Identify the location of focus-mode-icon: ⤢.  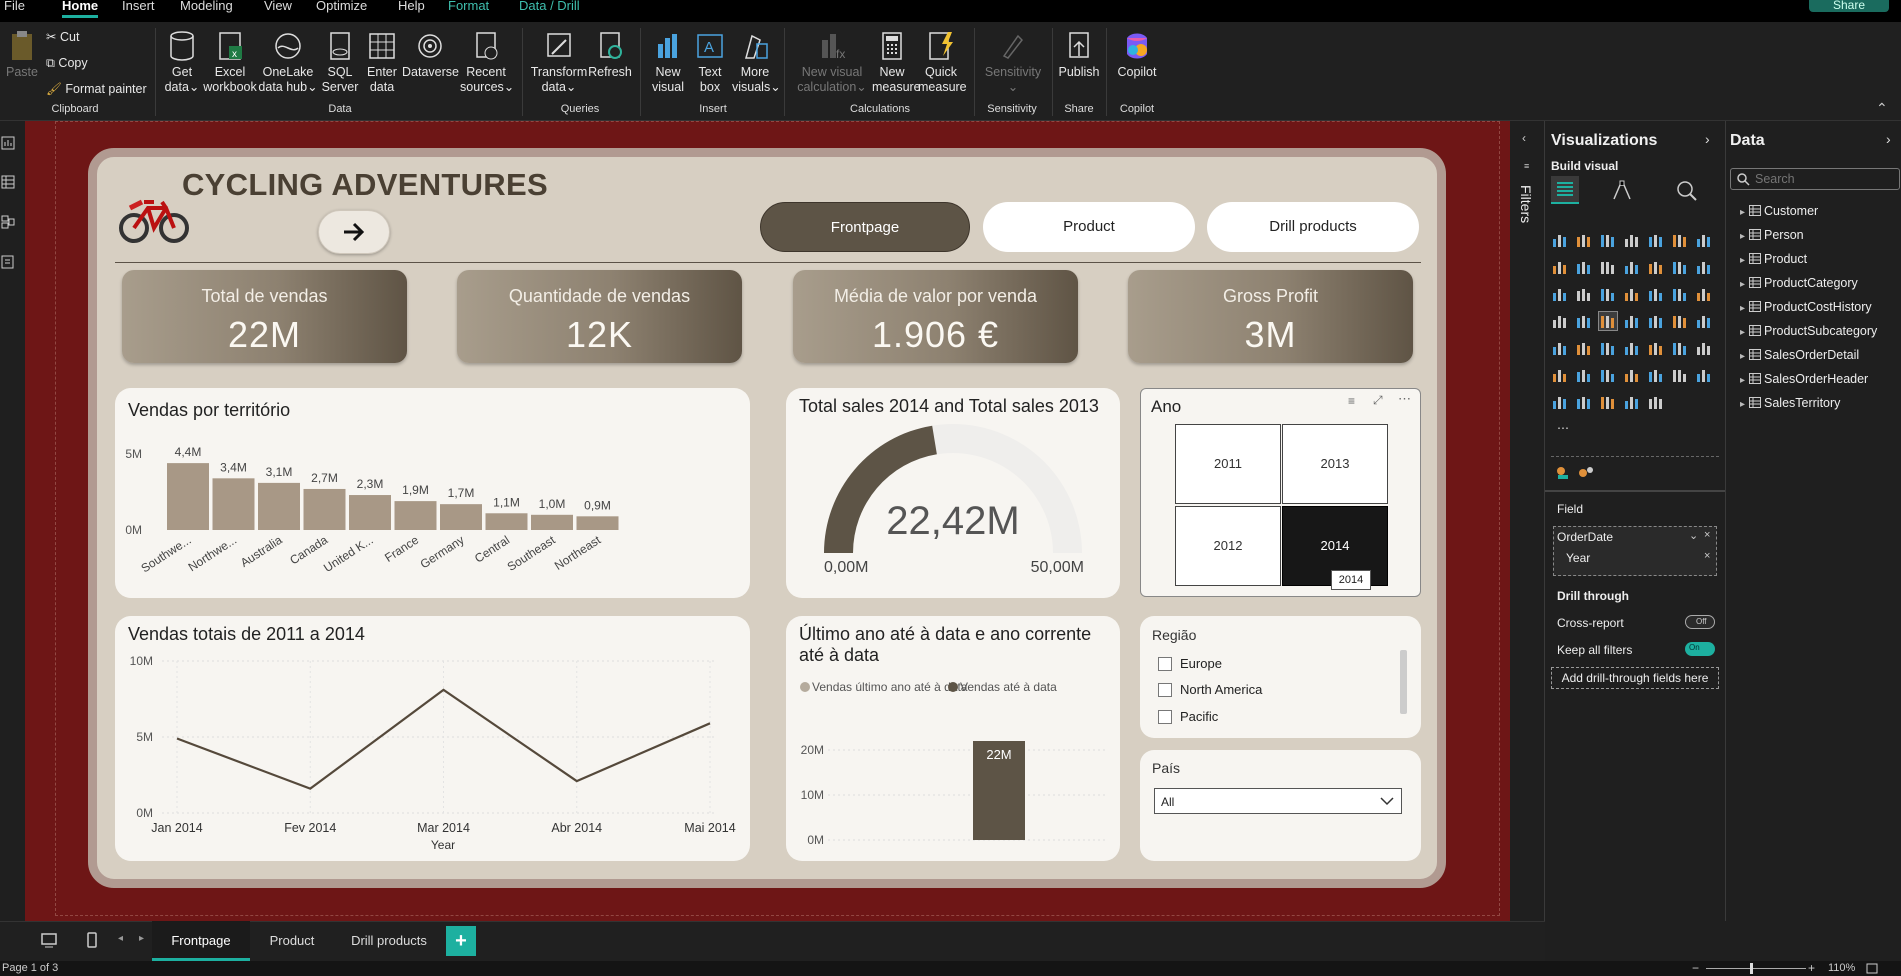
(1378, 400).